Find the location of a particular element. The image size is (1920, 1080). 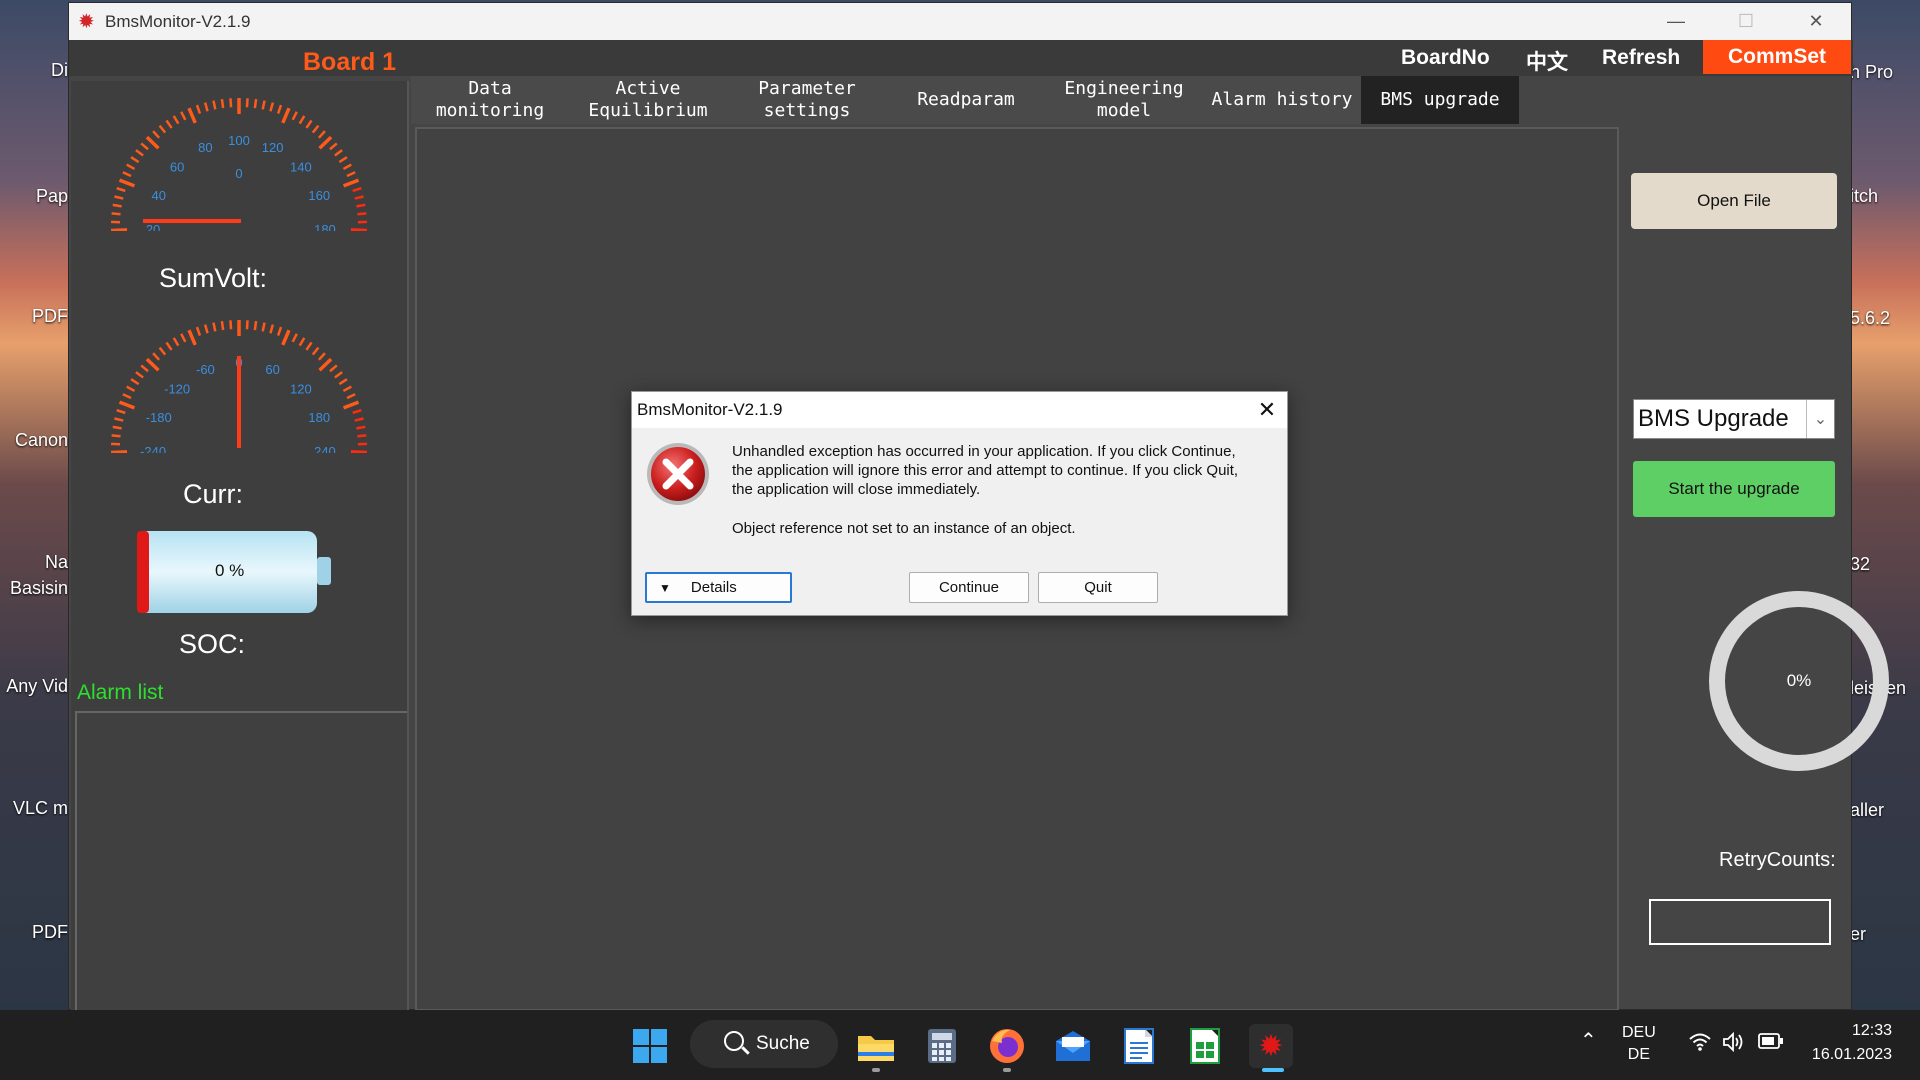

chevron-down-icon: ⌄ is located at coordinates (1820, 419).